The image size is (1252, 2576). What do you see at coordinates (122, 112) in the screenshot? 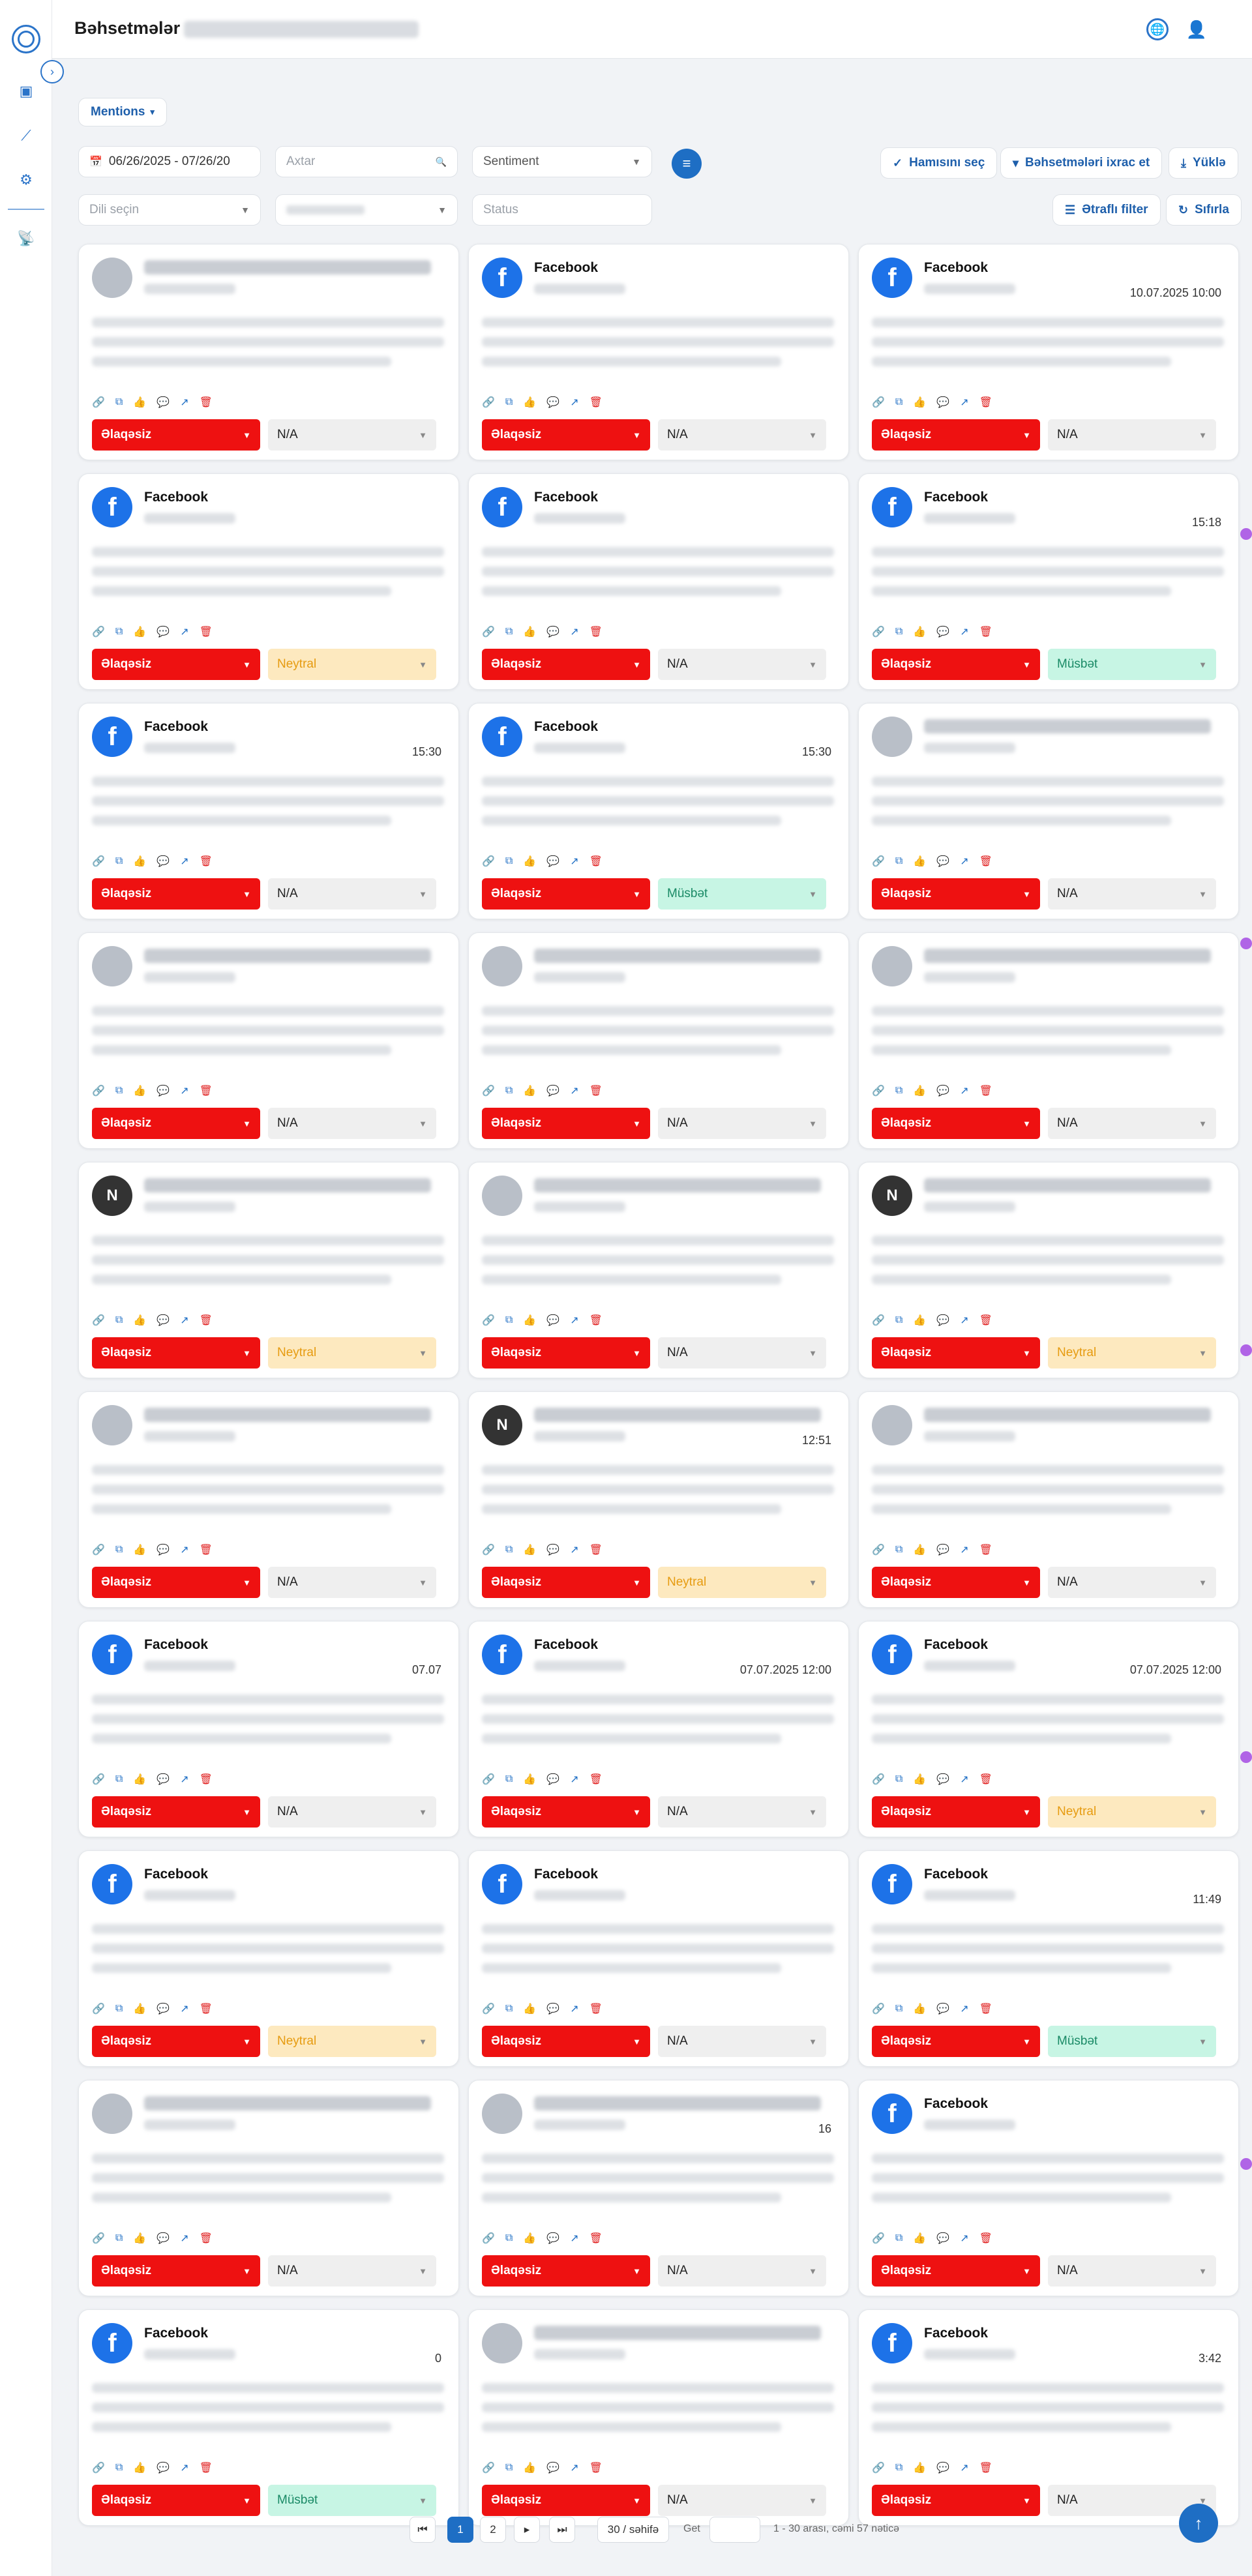
I see `mentions-dropdown: Mentions ▾` at bounding box center [122, 112].